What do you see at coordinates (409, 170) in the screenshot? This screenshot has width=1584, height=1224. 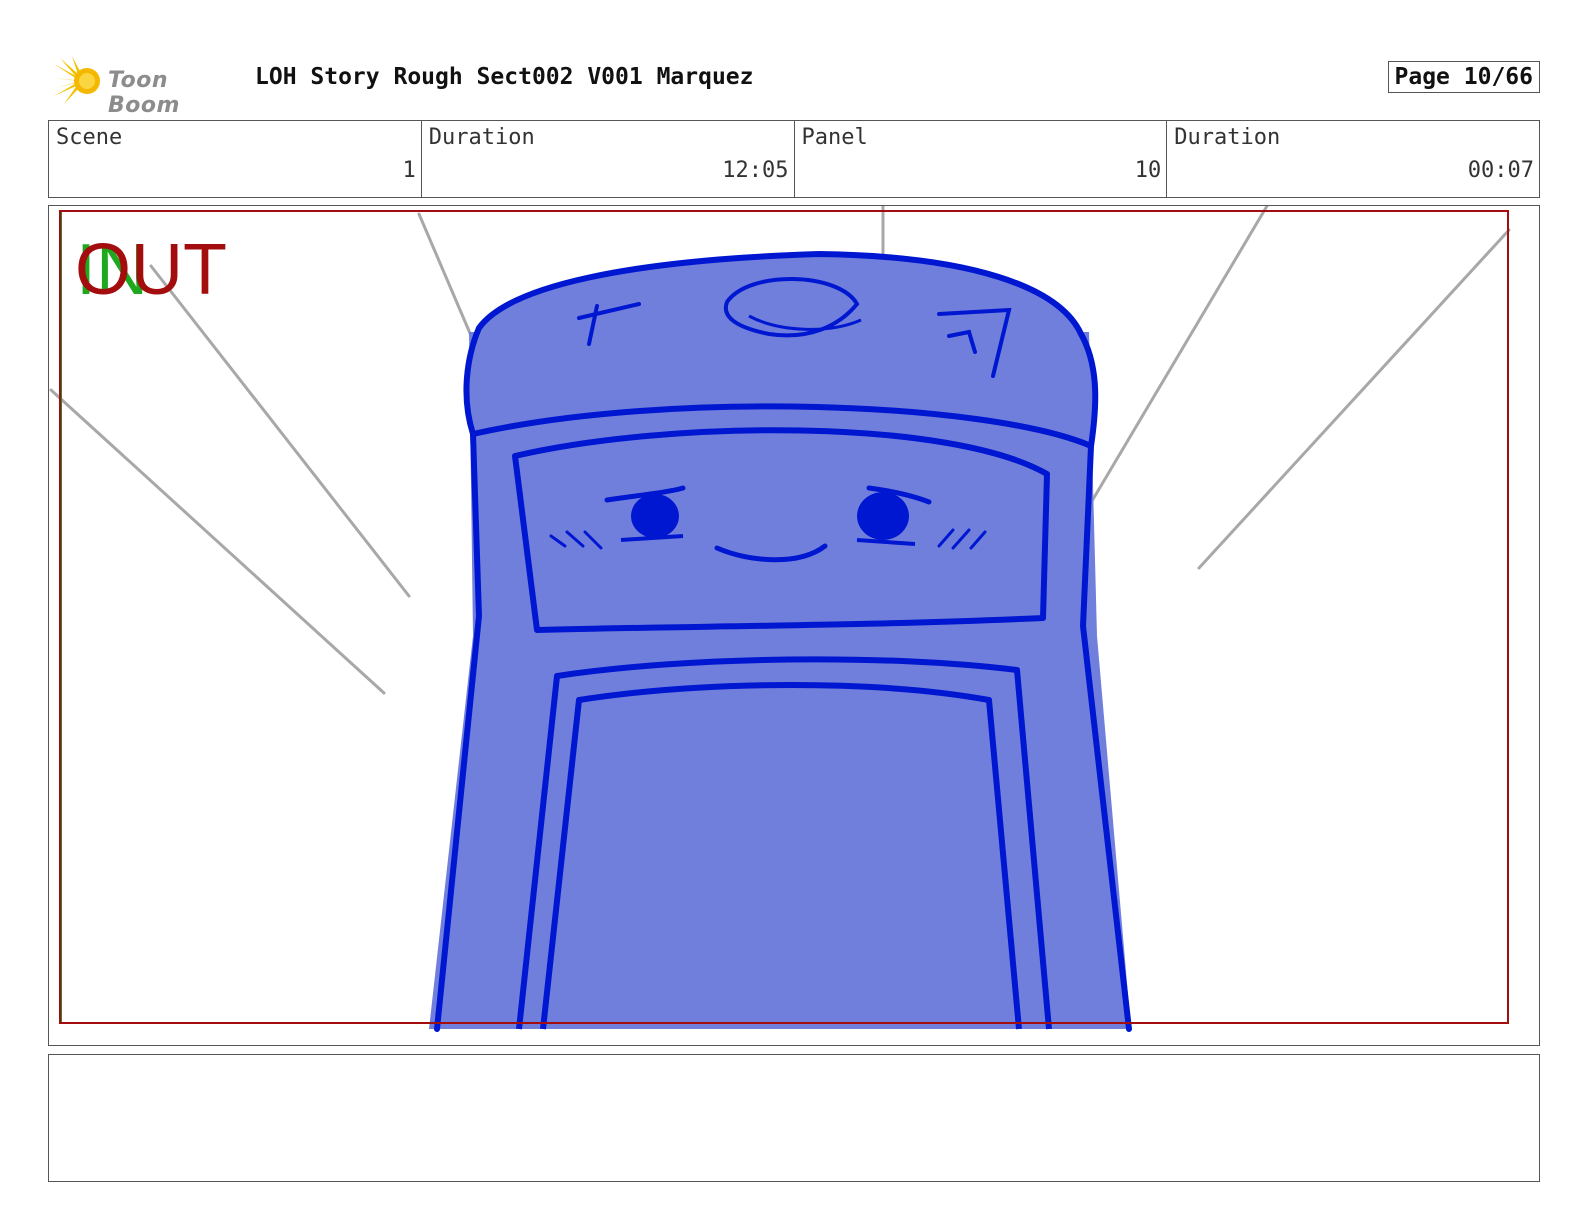 I see `scene-value: 1` at bounding box center [409, 170].